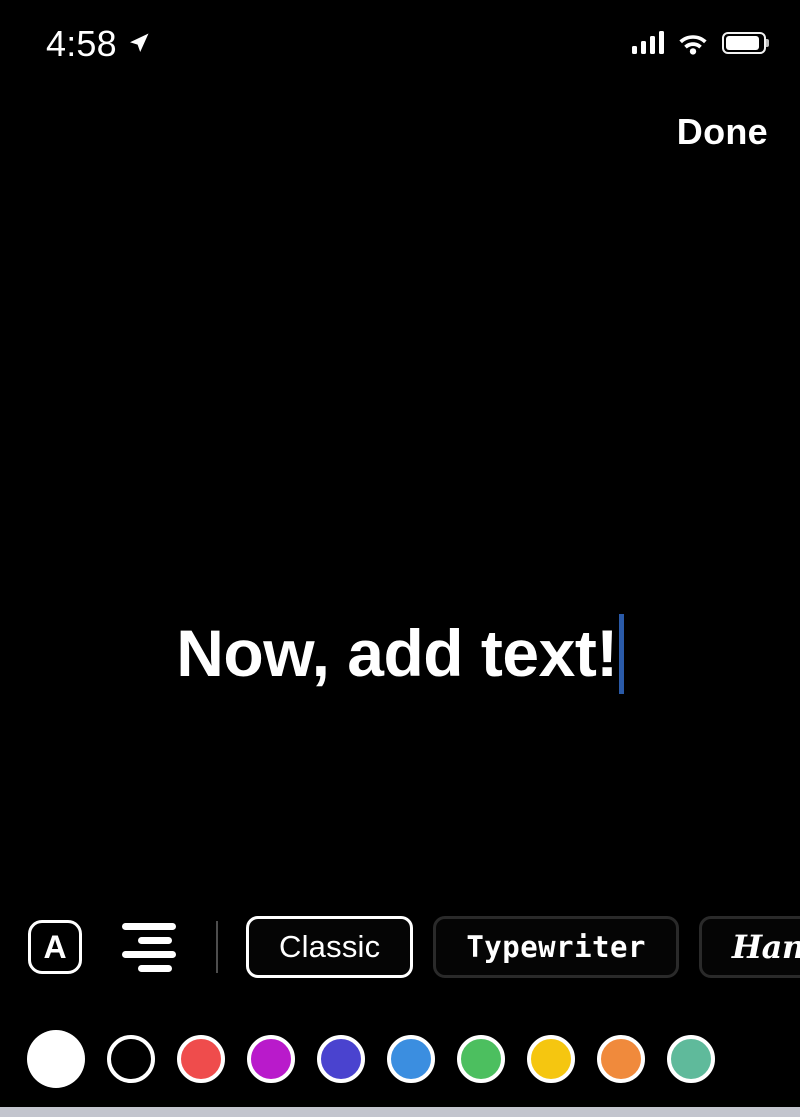 Image resolution: width=800 pixels, height=1117 pixels. What do you see at coordinates (749, 947) in the screenshot?
I see `font-chip-handwriting: Handwriting` at bounding box center [749, 947].